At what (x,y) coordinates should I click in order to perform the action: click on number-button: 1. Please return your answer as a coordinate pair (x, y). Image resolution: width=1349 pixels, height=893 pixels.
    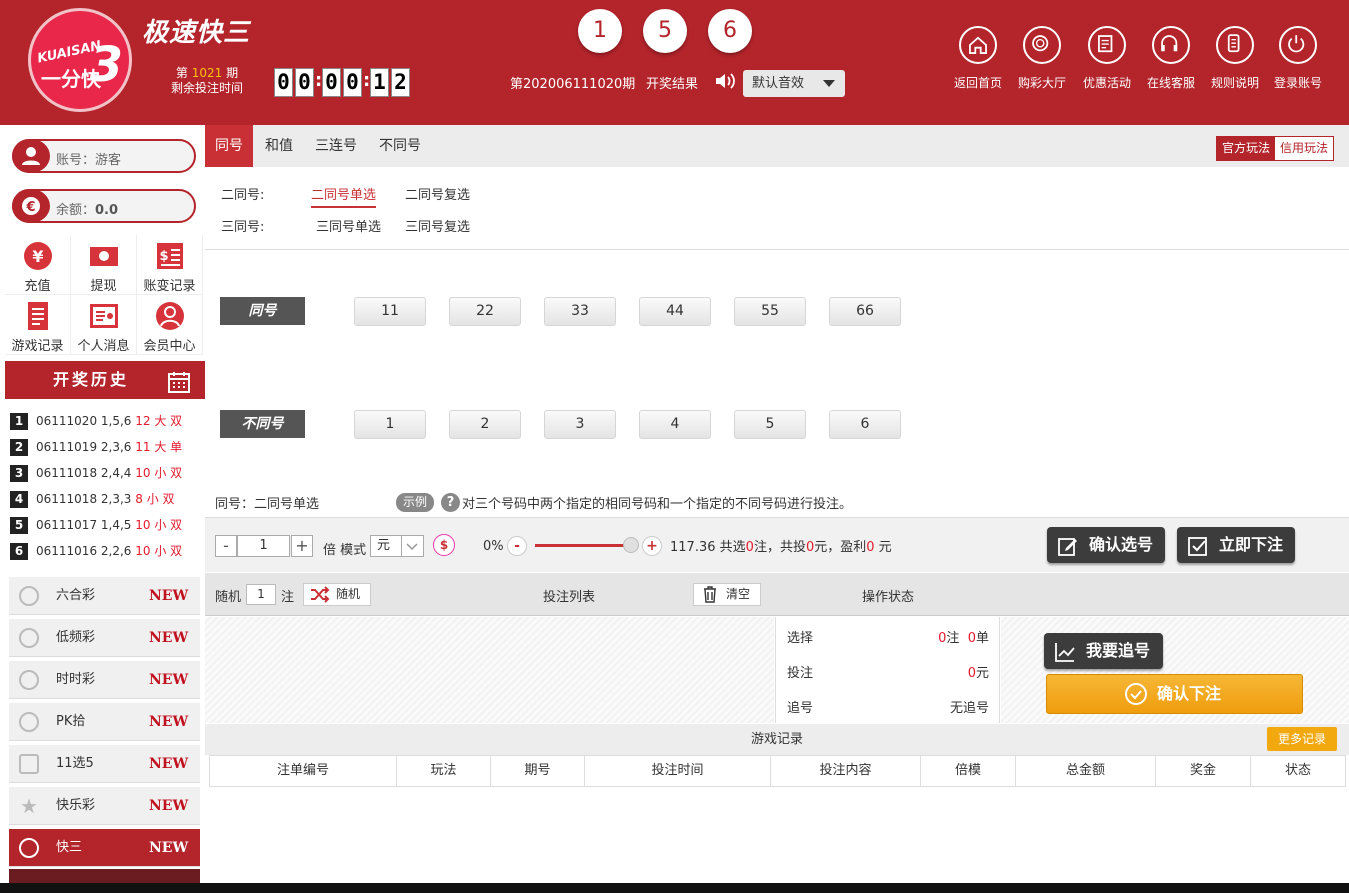
    Looking at the image, I should click on (390, 424).